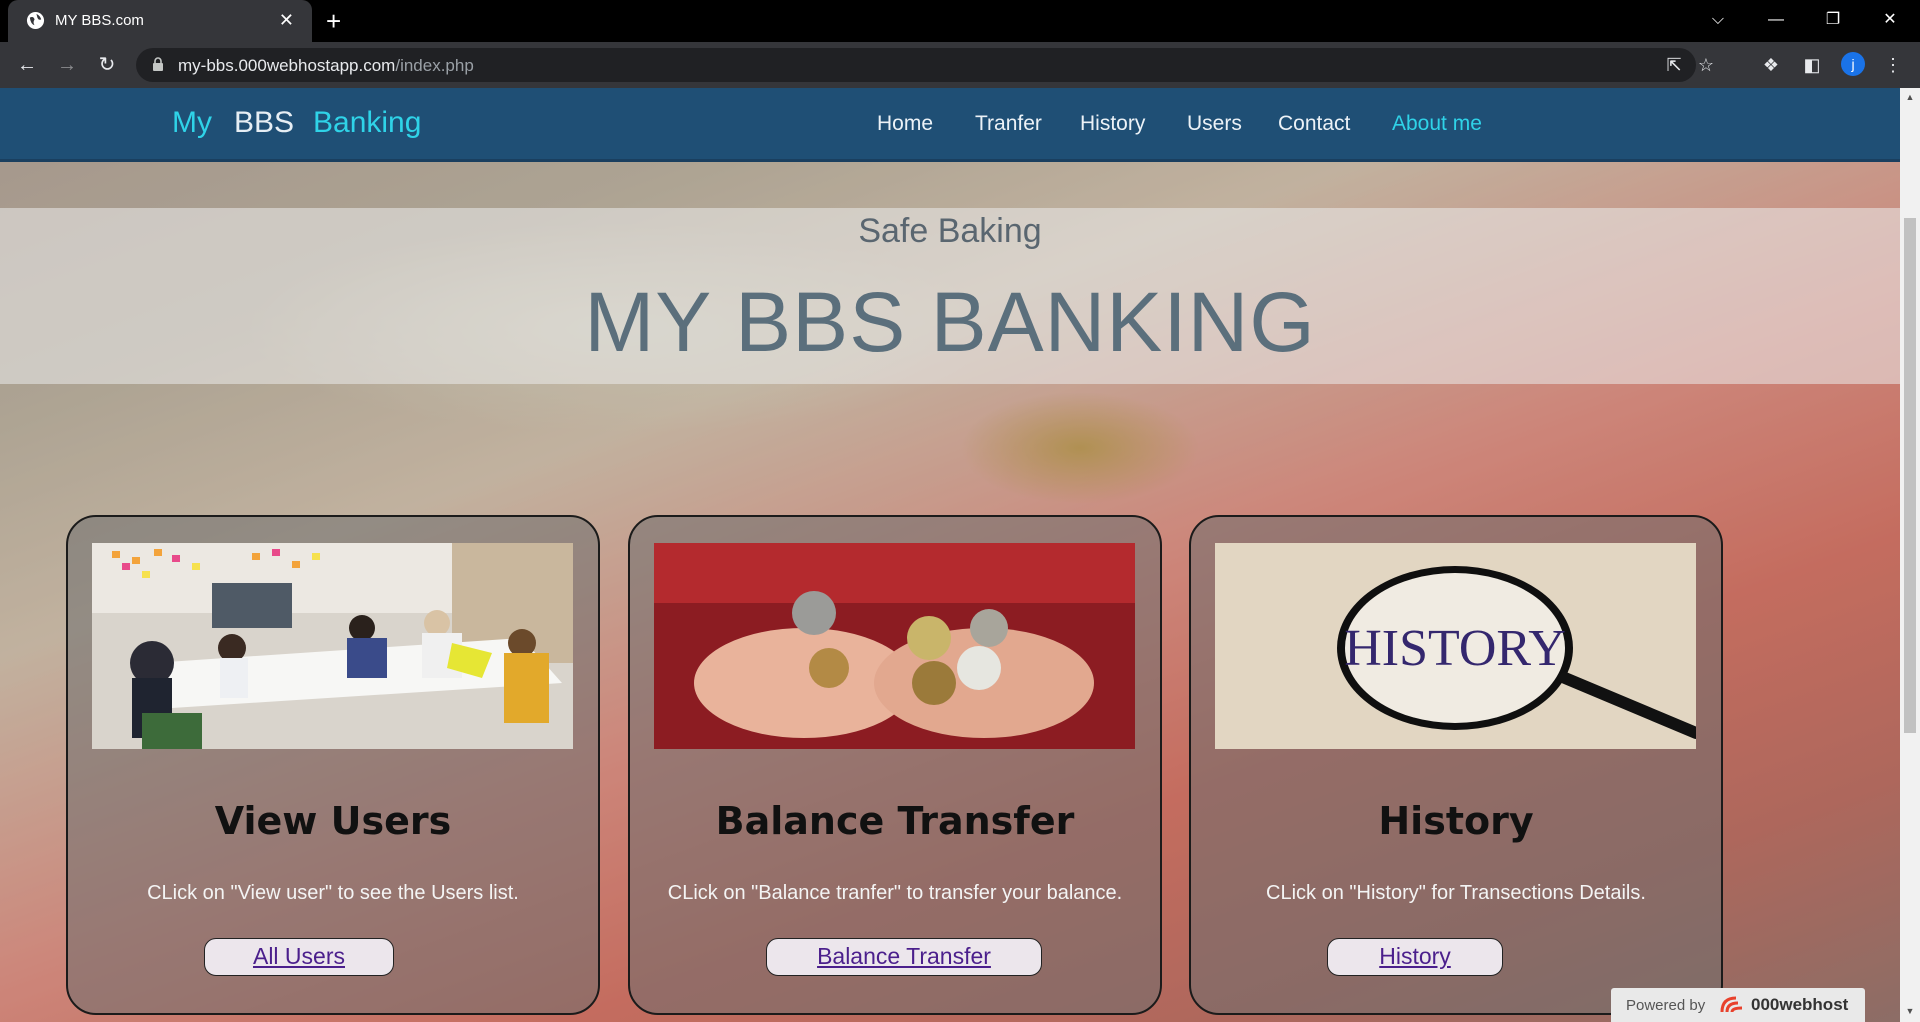 The image size is (1920, 1022). Describe the element at coordinates (299, 957) in the screenshot. I see `all-users-button: All Users` at that location.